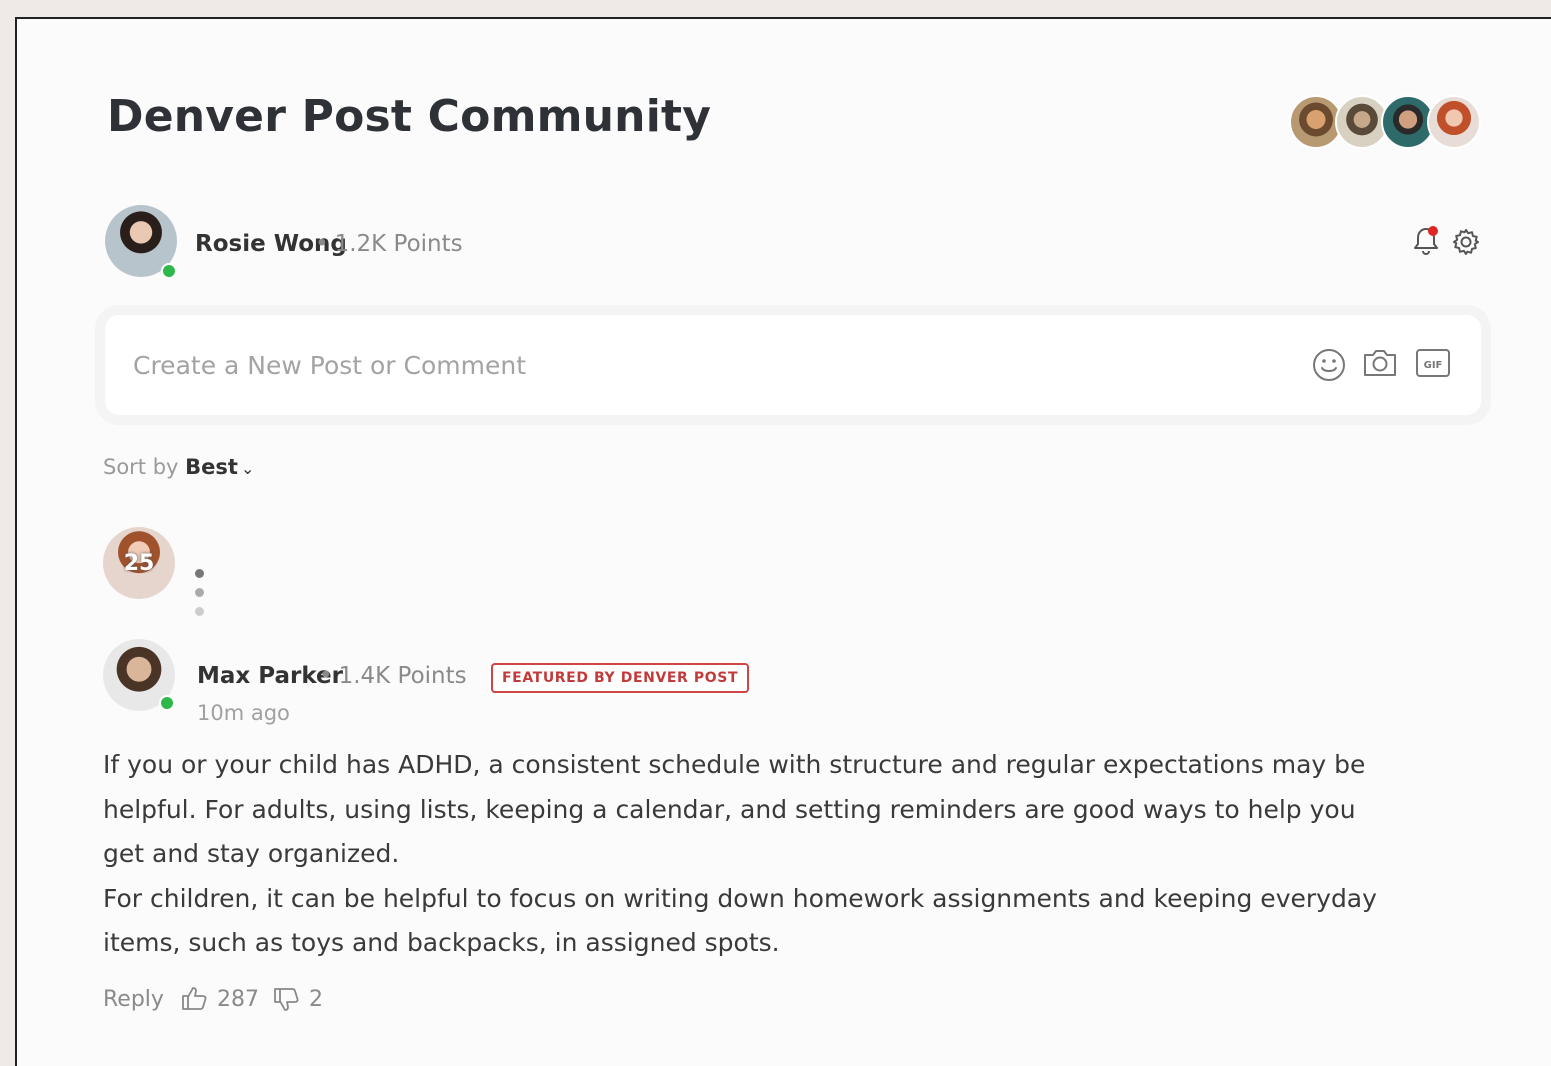  What do you see at coordinates (1466, 242) in the screenshot?
I see `gear-icon` at bounding box center [1466, 242].